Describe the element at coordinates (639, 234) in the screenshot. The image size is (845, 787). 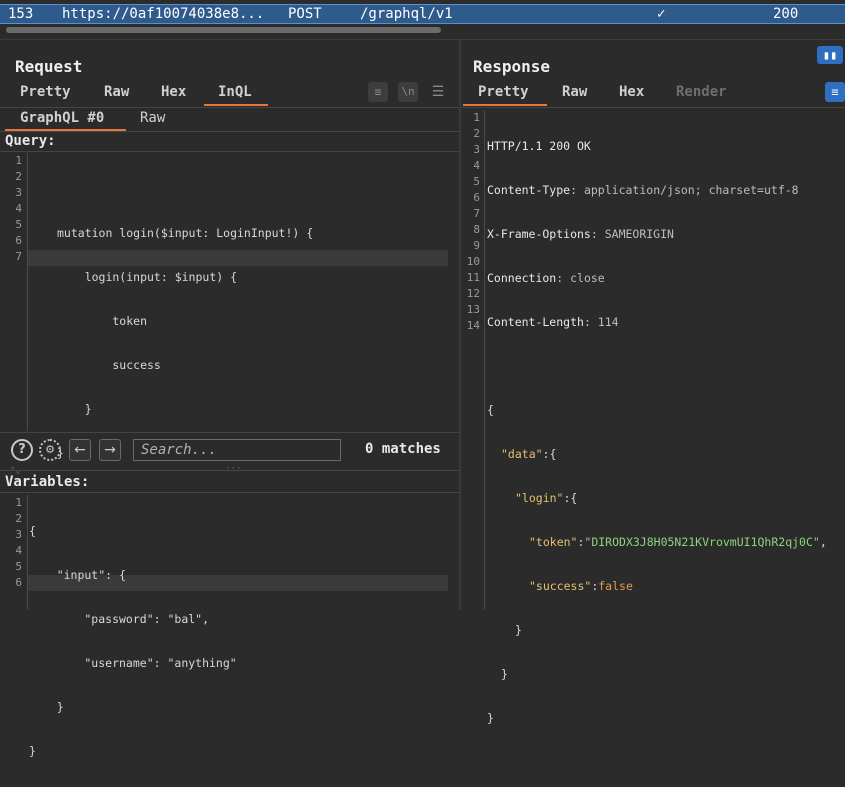
I see `header-value: SAMEORIGIN` at that location.